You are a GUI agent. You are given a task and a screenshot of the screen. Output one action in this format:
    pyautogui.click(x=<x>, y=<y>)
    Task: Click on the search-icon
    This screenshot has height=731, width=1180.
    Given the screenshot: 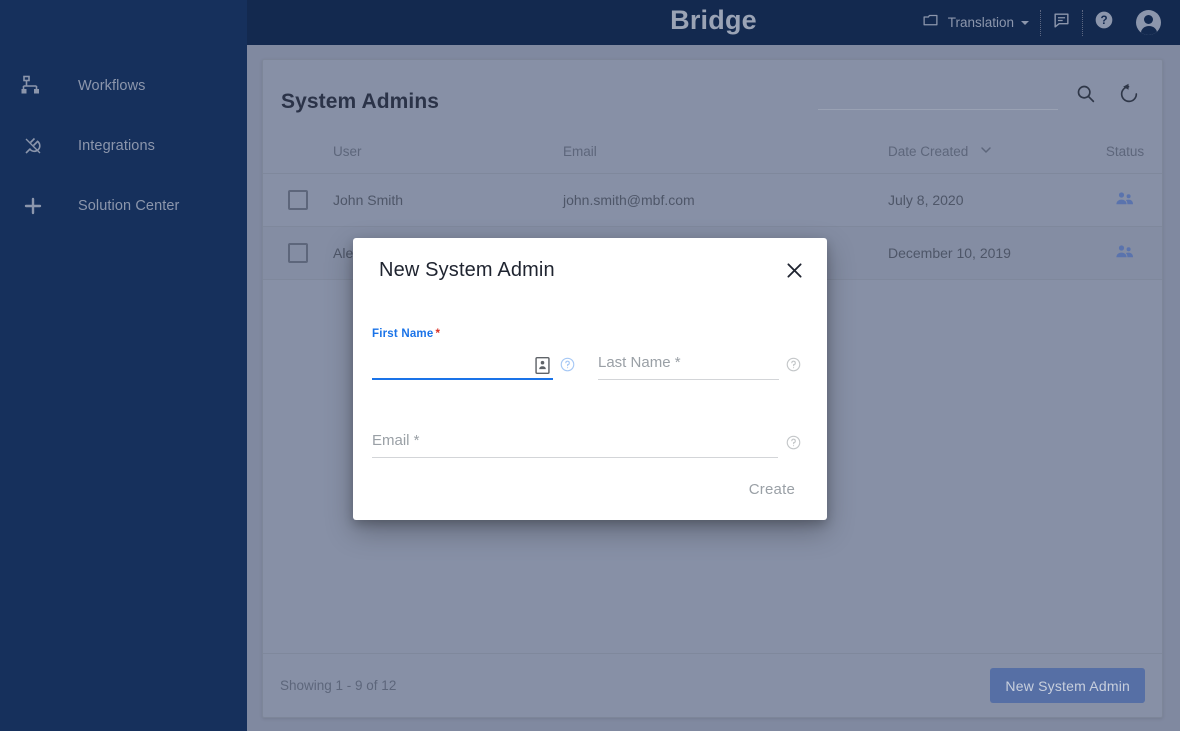 What is the action you would take?
    pyautogui.click(x=1085, y=96)
    